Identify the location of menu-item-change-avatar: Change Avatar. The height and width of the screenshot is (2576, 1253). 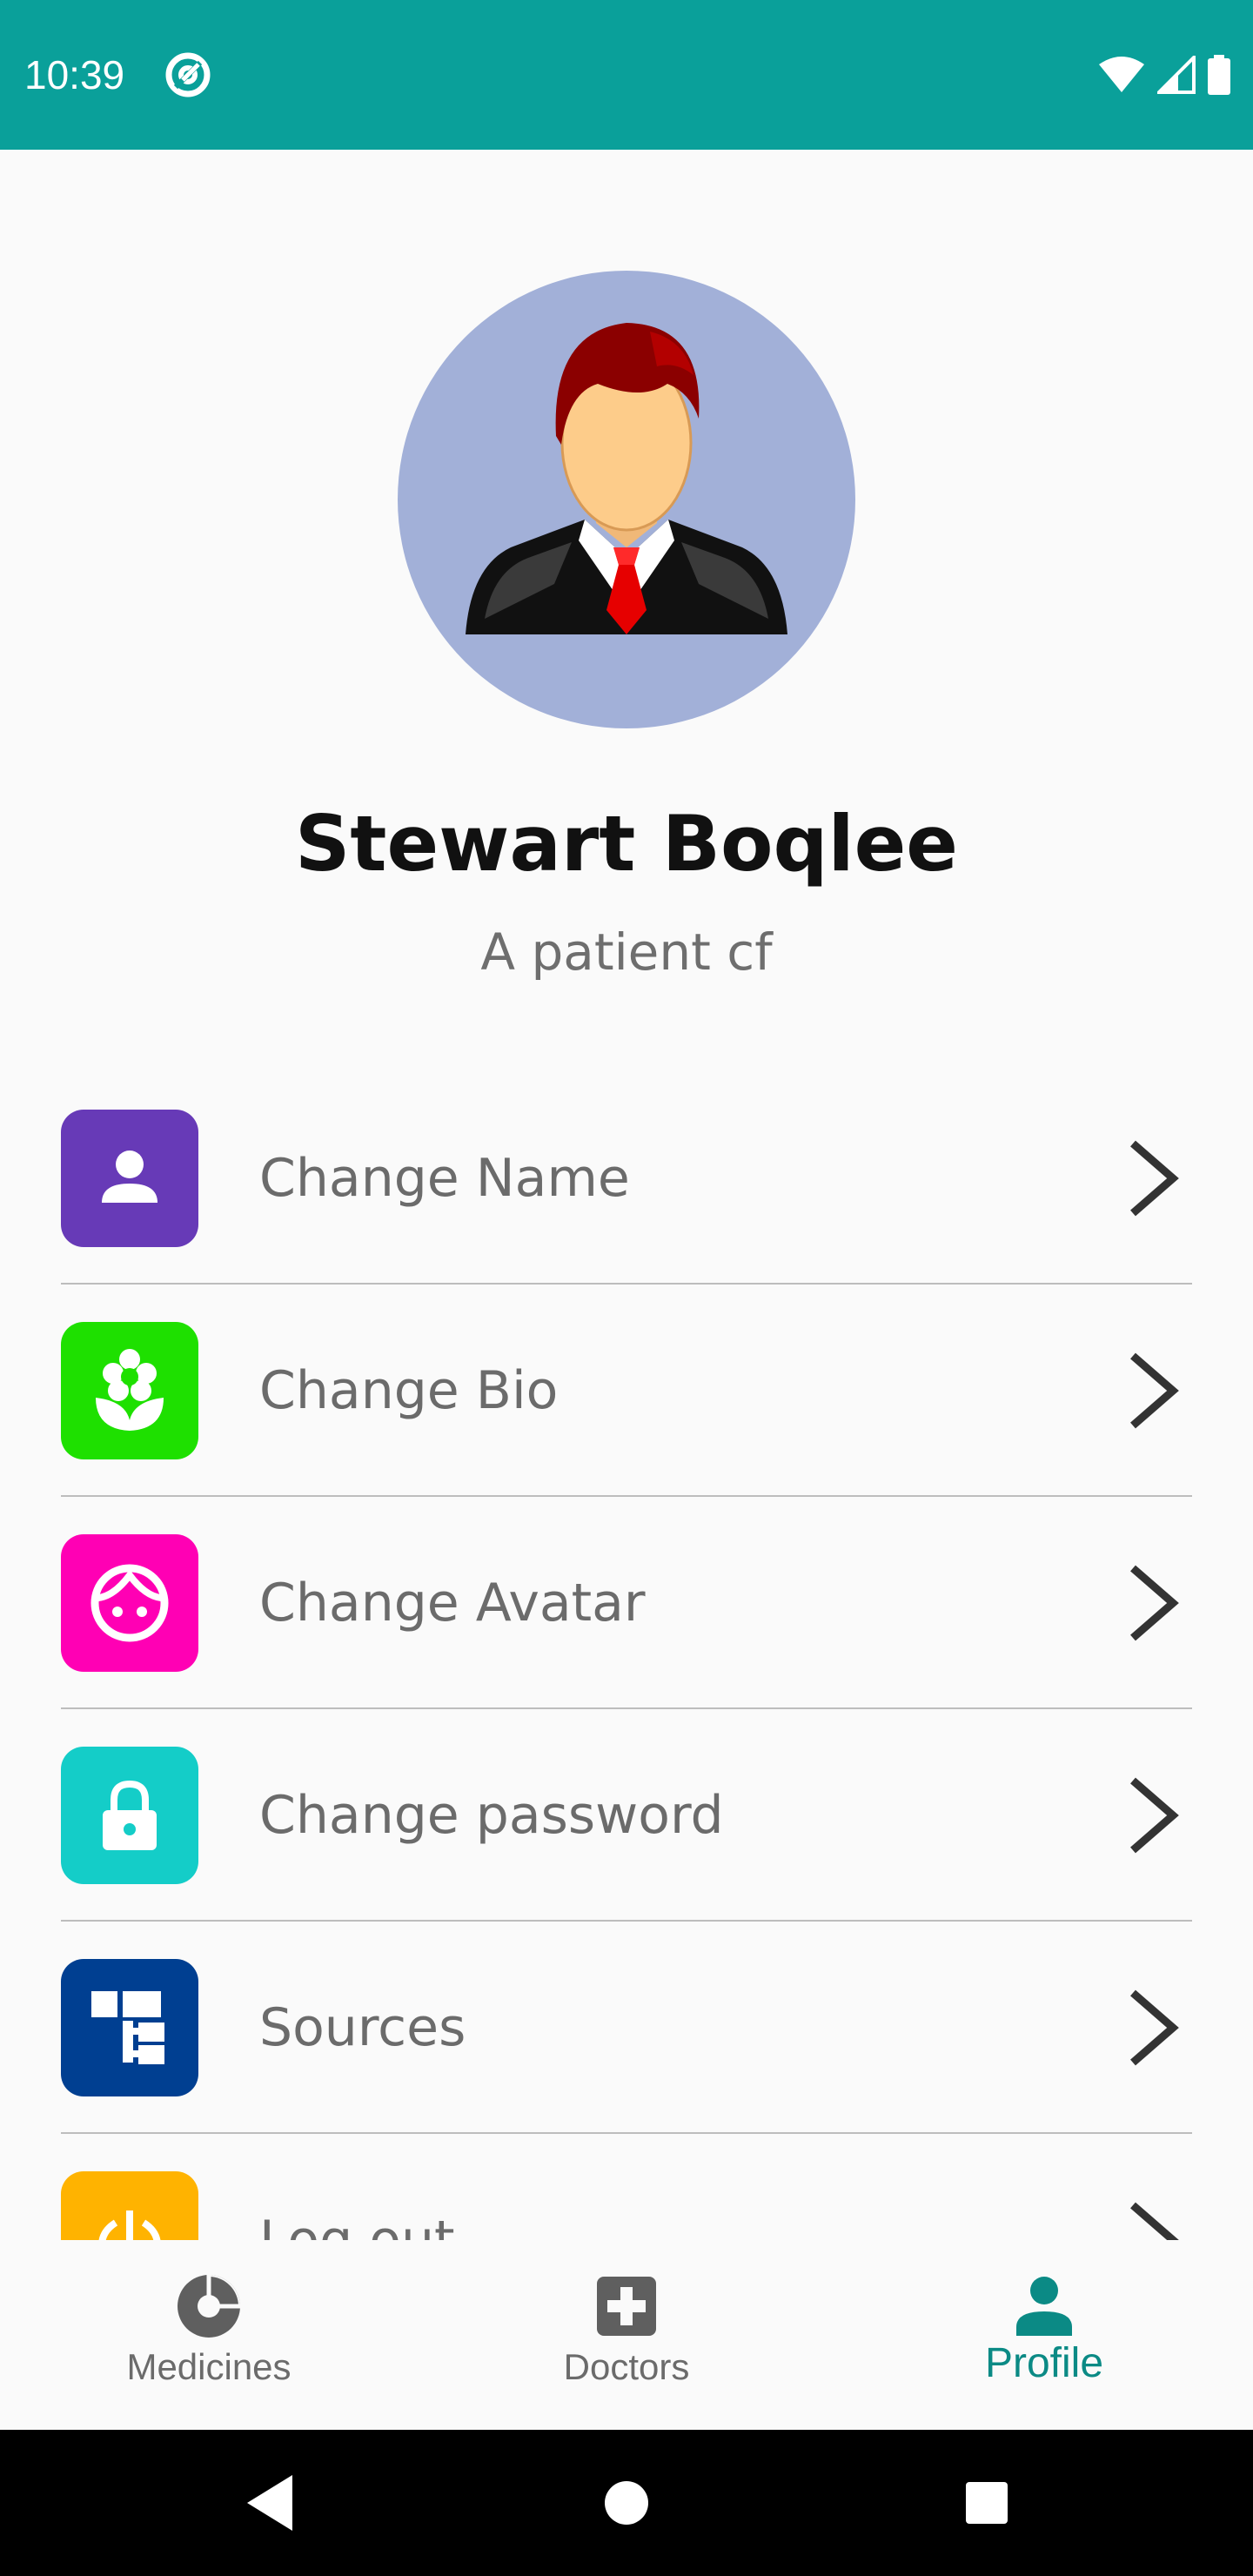
(626, 1601).